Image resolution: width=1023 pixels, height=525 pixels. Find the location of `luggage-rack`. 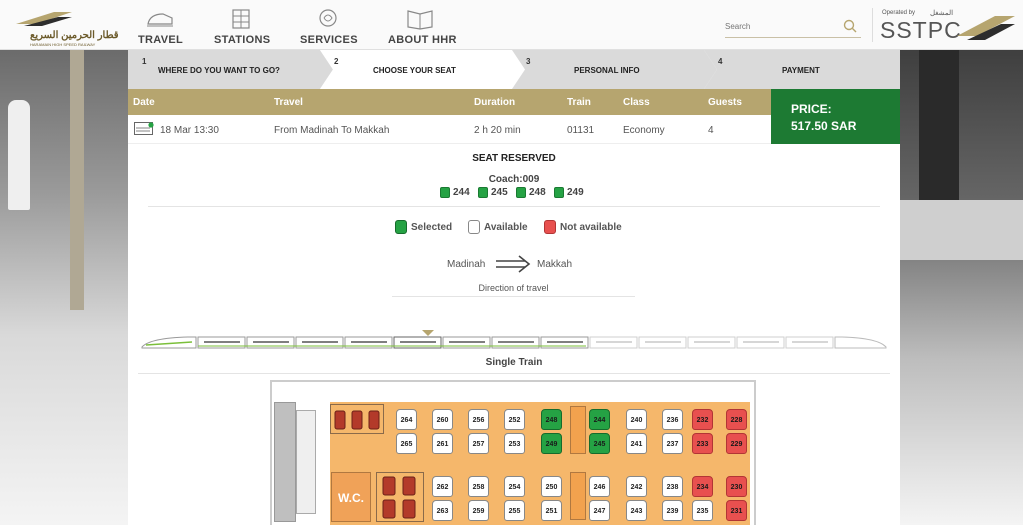

luggage-rack is located at coordinates (357, 419).